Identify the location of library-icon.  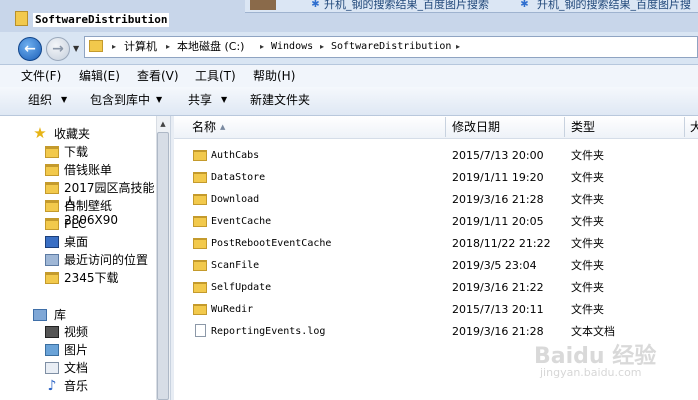
(40, 315).